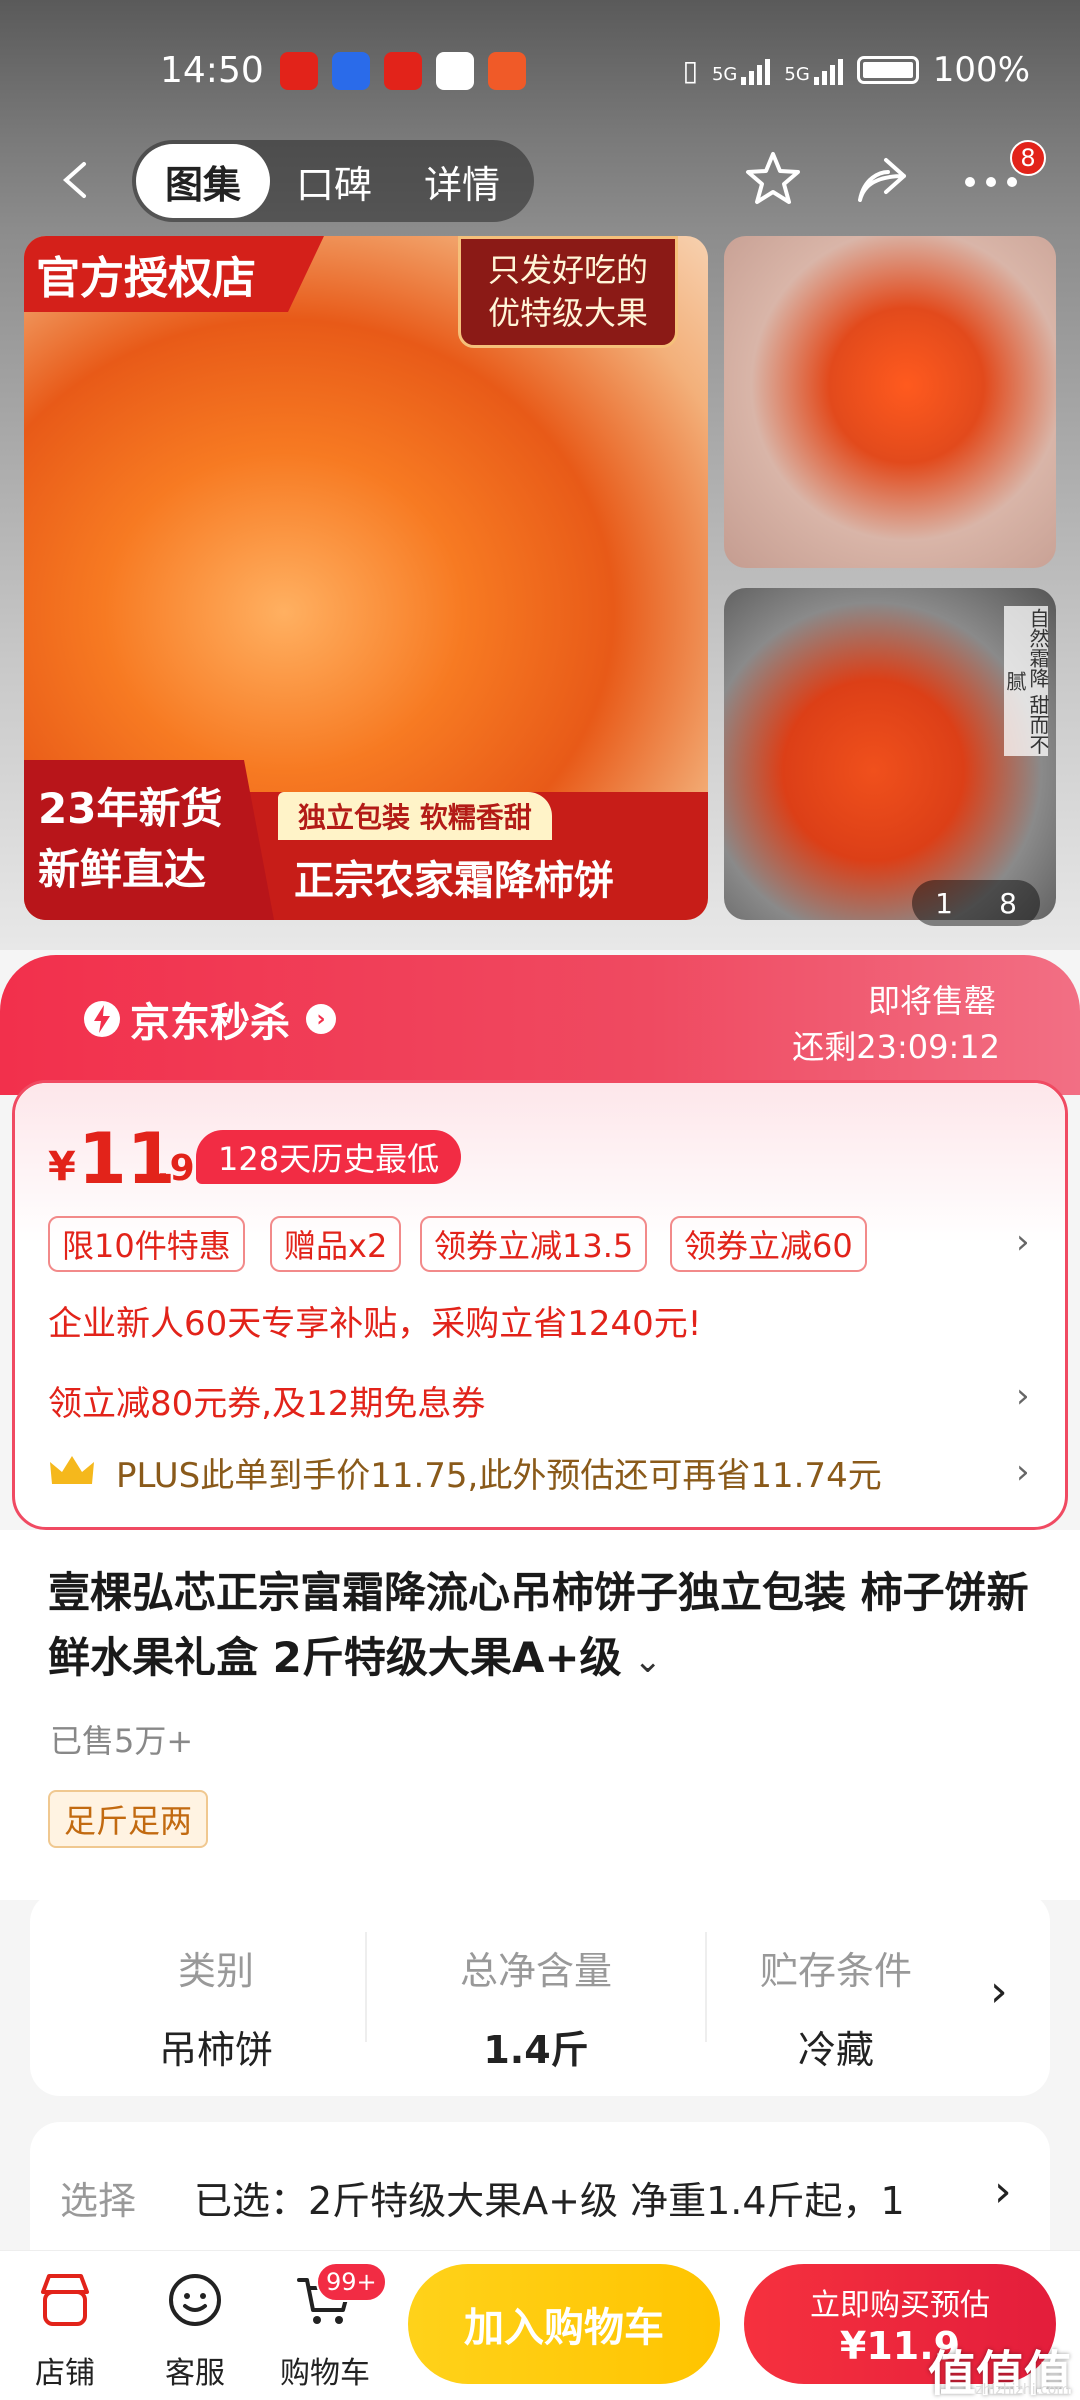  What do you see at coordinates (648, 1661) in the screenshot?
I see `chevron-down-icon: ⌄` at bounding box center [648, 1661].